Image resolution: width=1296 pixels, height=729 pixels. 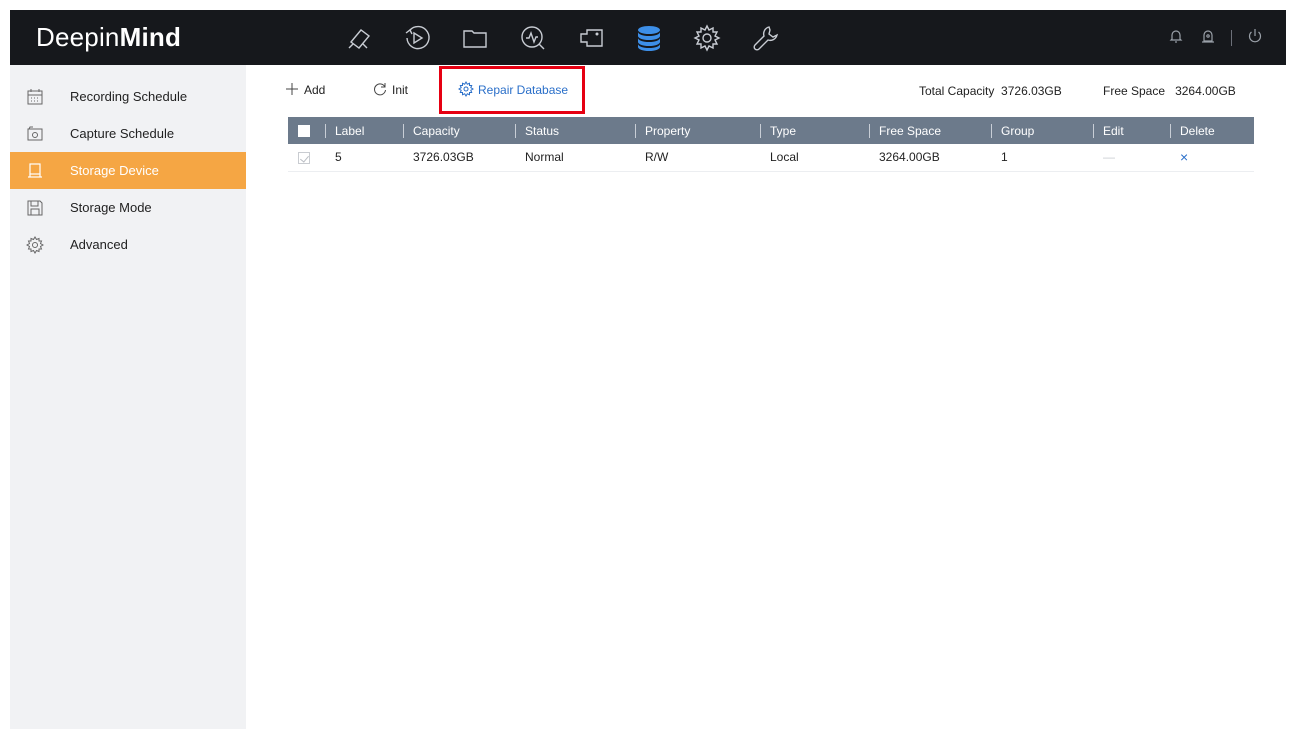 What do you see at coordinates (575, 130) in the screenshot?
I see `column-header: Status` at bounding box center [575, 130].